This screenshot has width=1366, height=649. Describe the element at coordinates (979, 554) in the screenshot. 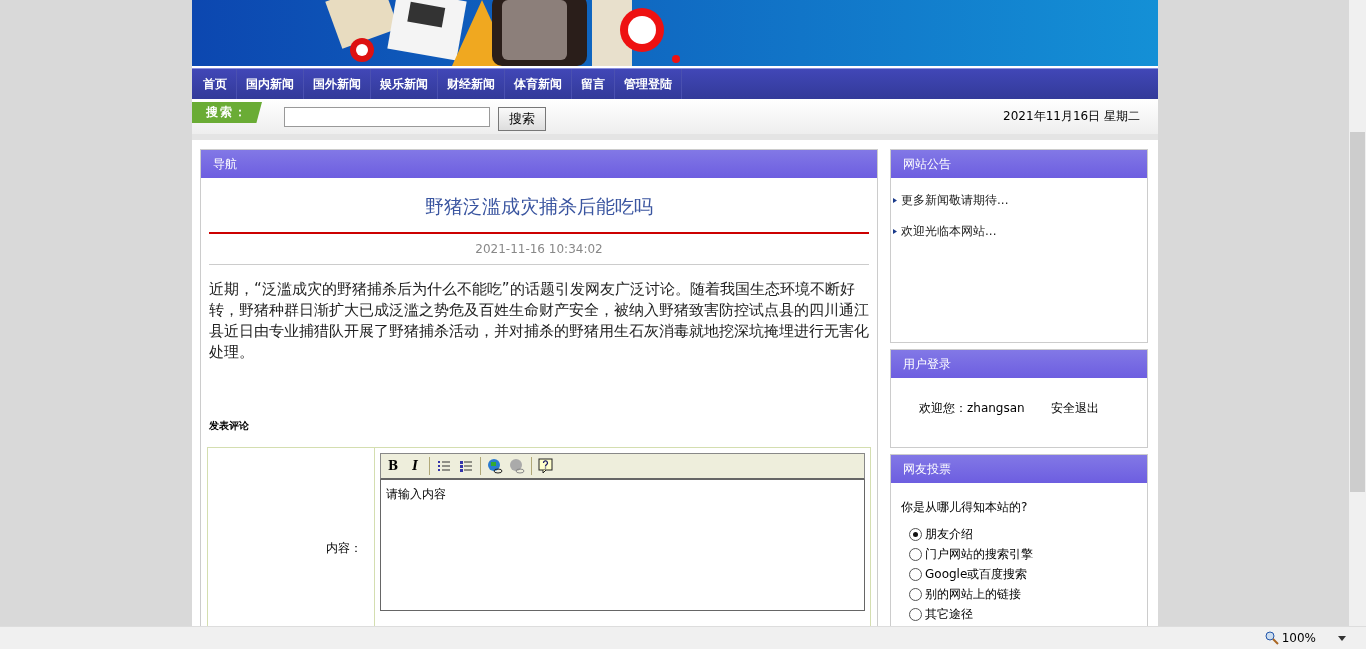

I see `option-label: 门户网站的搜索引擎` at that location.